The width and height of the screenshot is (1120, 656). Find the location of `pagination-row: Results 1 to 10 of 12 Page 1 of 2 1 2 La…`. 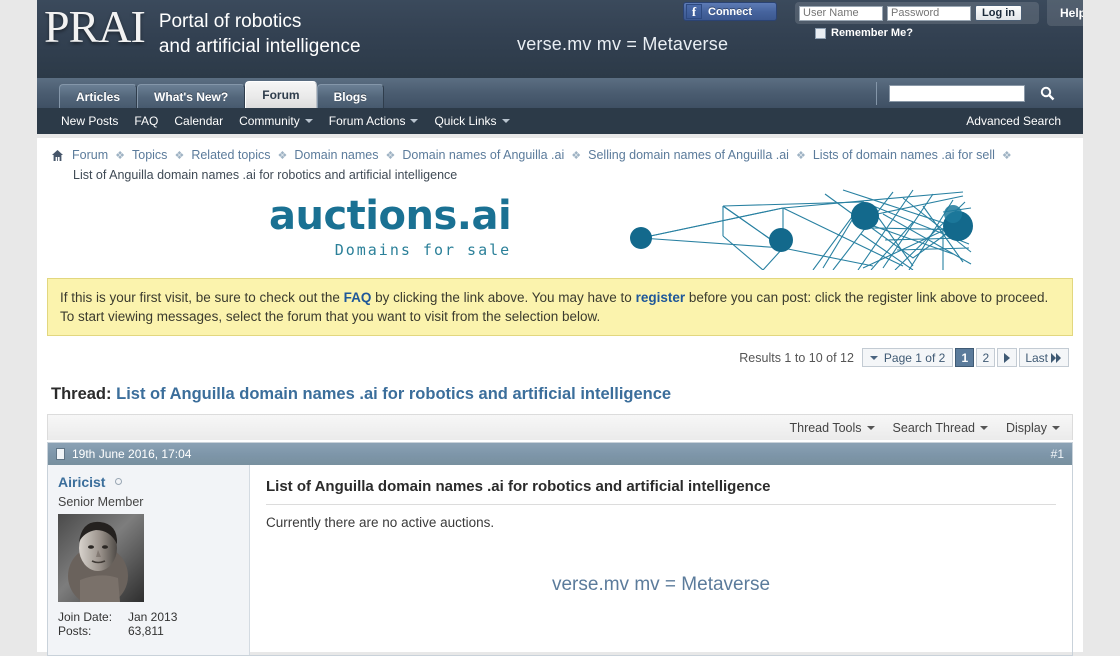

pagination-row: Results 1 to 10 of 12 Page 1 of 2 1 2 La… is located at coordinates (553, 357).